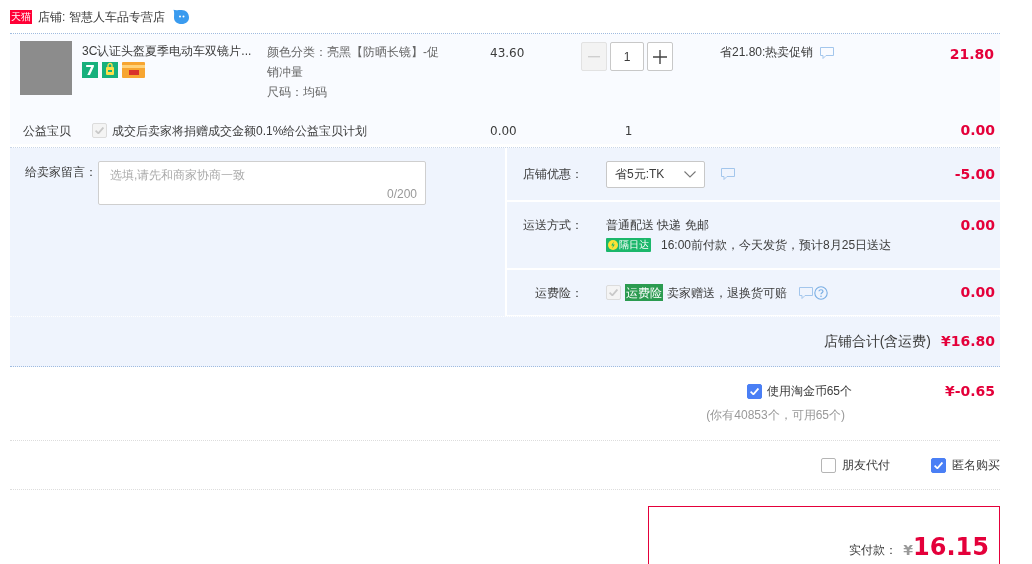  I want to click on payment-amount: ¥16.15, so click(946, 548).